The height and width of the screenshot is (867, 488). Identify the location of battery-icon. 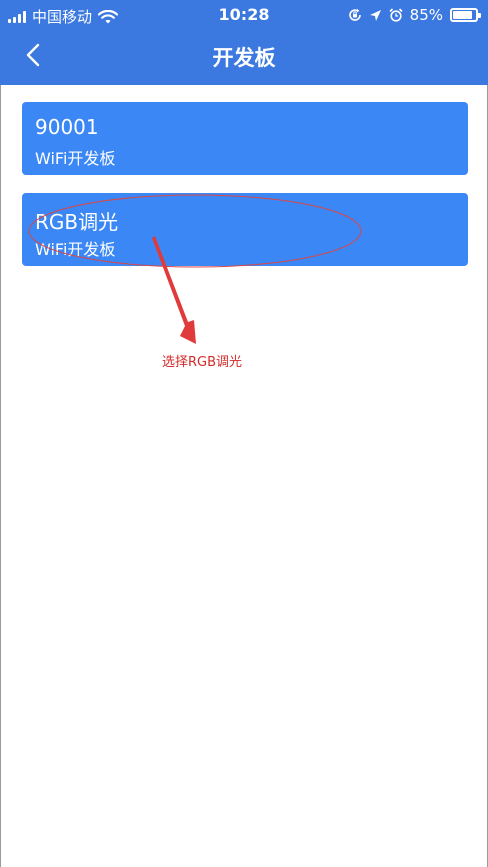
(465, 15).